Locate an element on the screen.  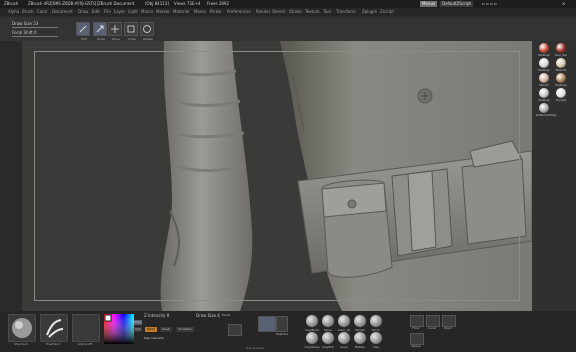
freehand-stroke-icon is located at coordinates (55, 328).